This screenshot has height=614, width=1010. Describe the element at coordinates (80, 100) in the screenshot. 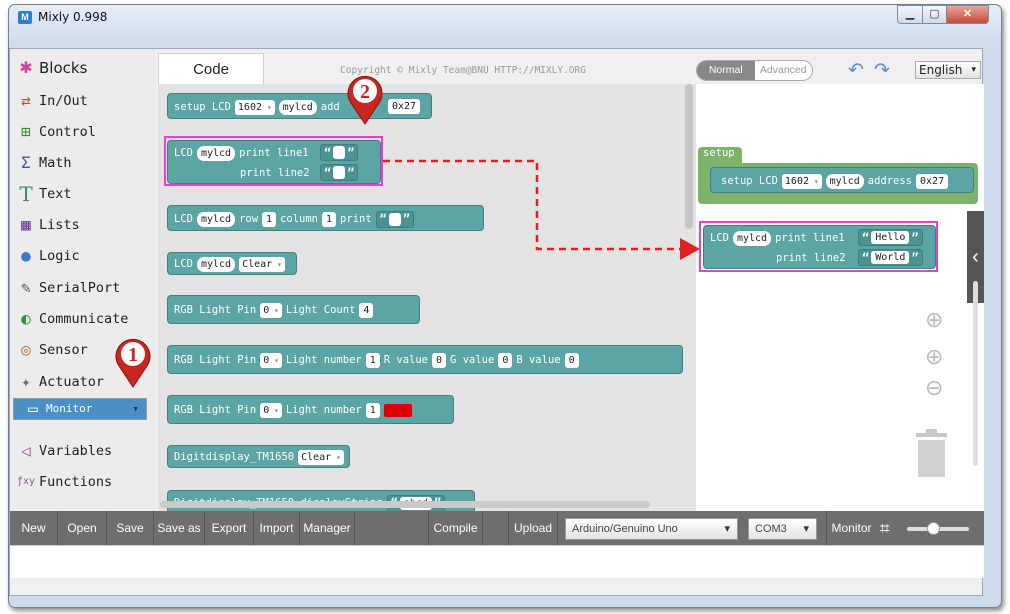

I see `sidebar-item-inout: ⇄ In/Out` at that location.